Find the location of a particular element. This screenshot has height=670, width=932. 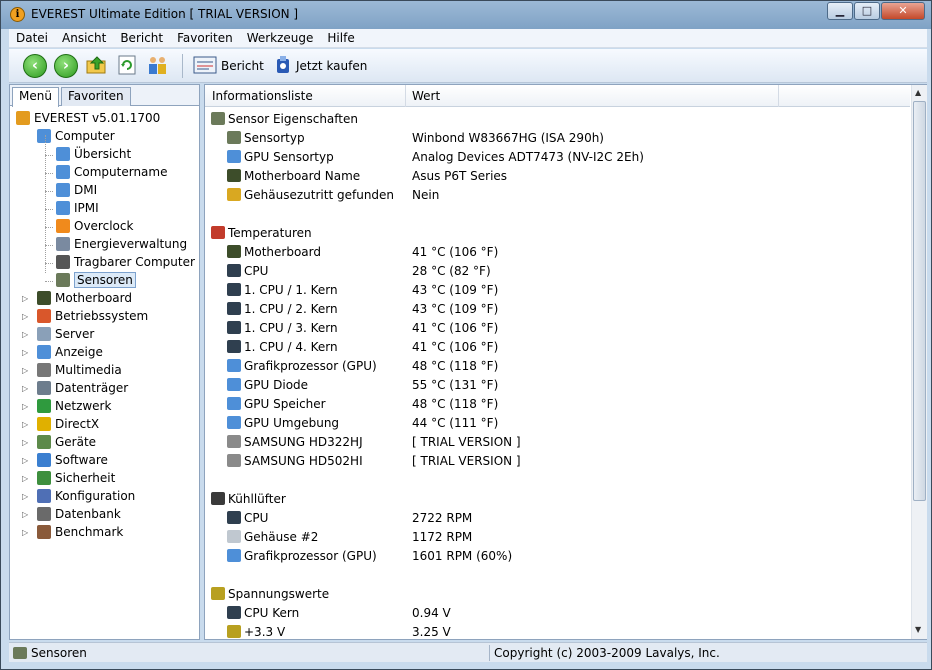

tree-item-multimedia: Multimedia is located at coordinates (79, 371).